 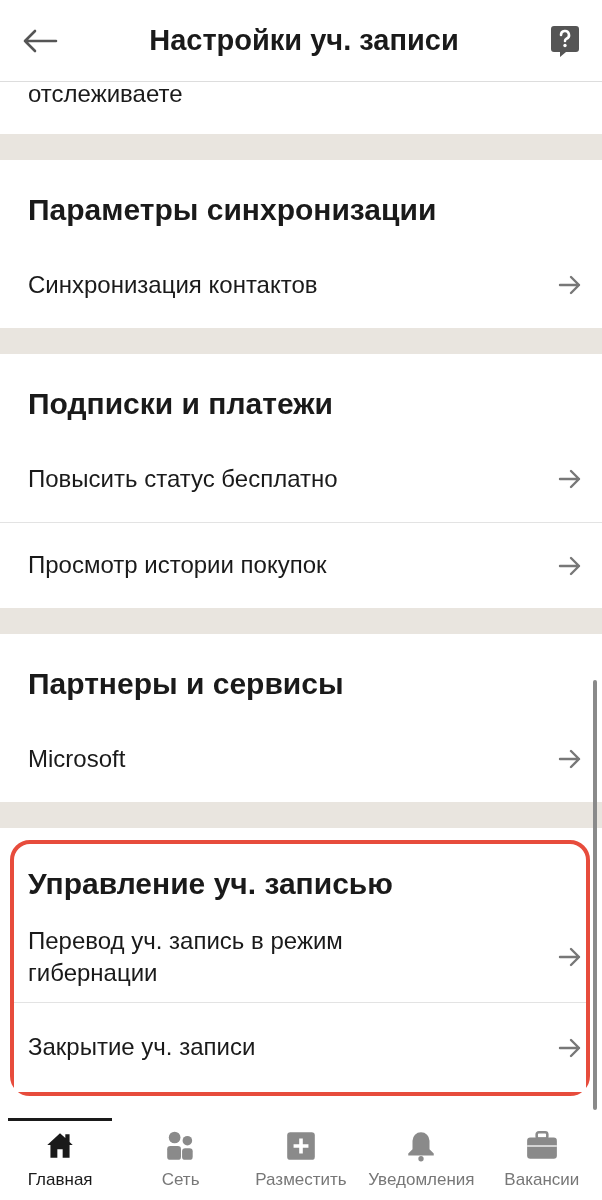 I want to click on page-title: Настройки уч. записи, so click(x=304, y=40).